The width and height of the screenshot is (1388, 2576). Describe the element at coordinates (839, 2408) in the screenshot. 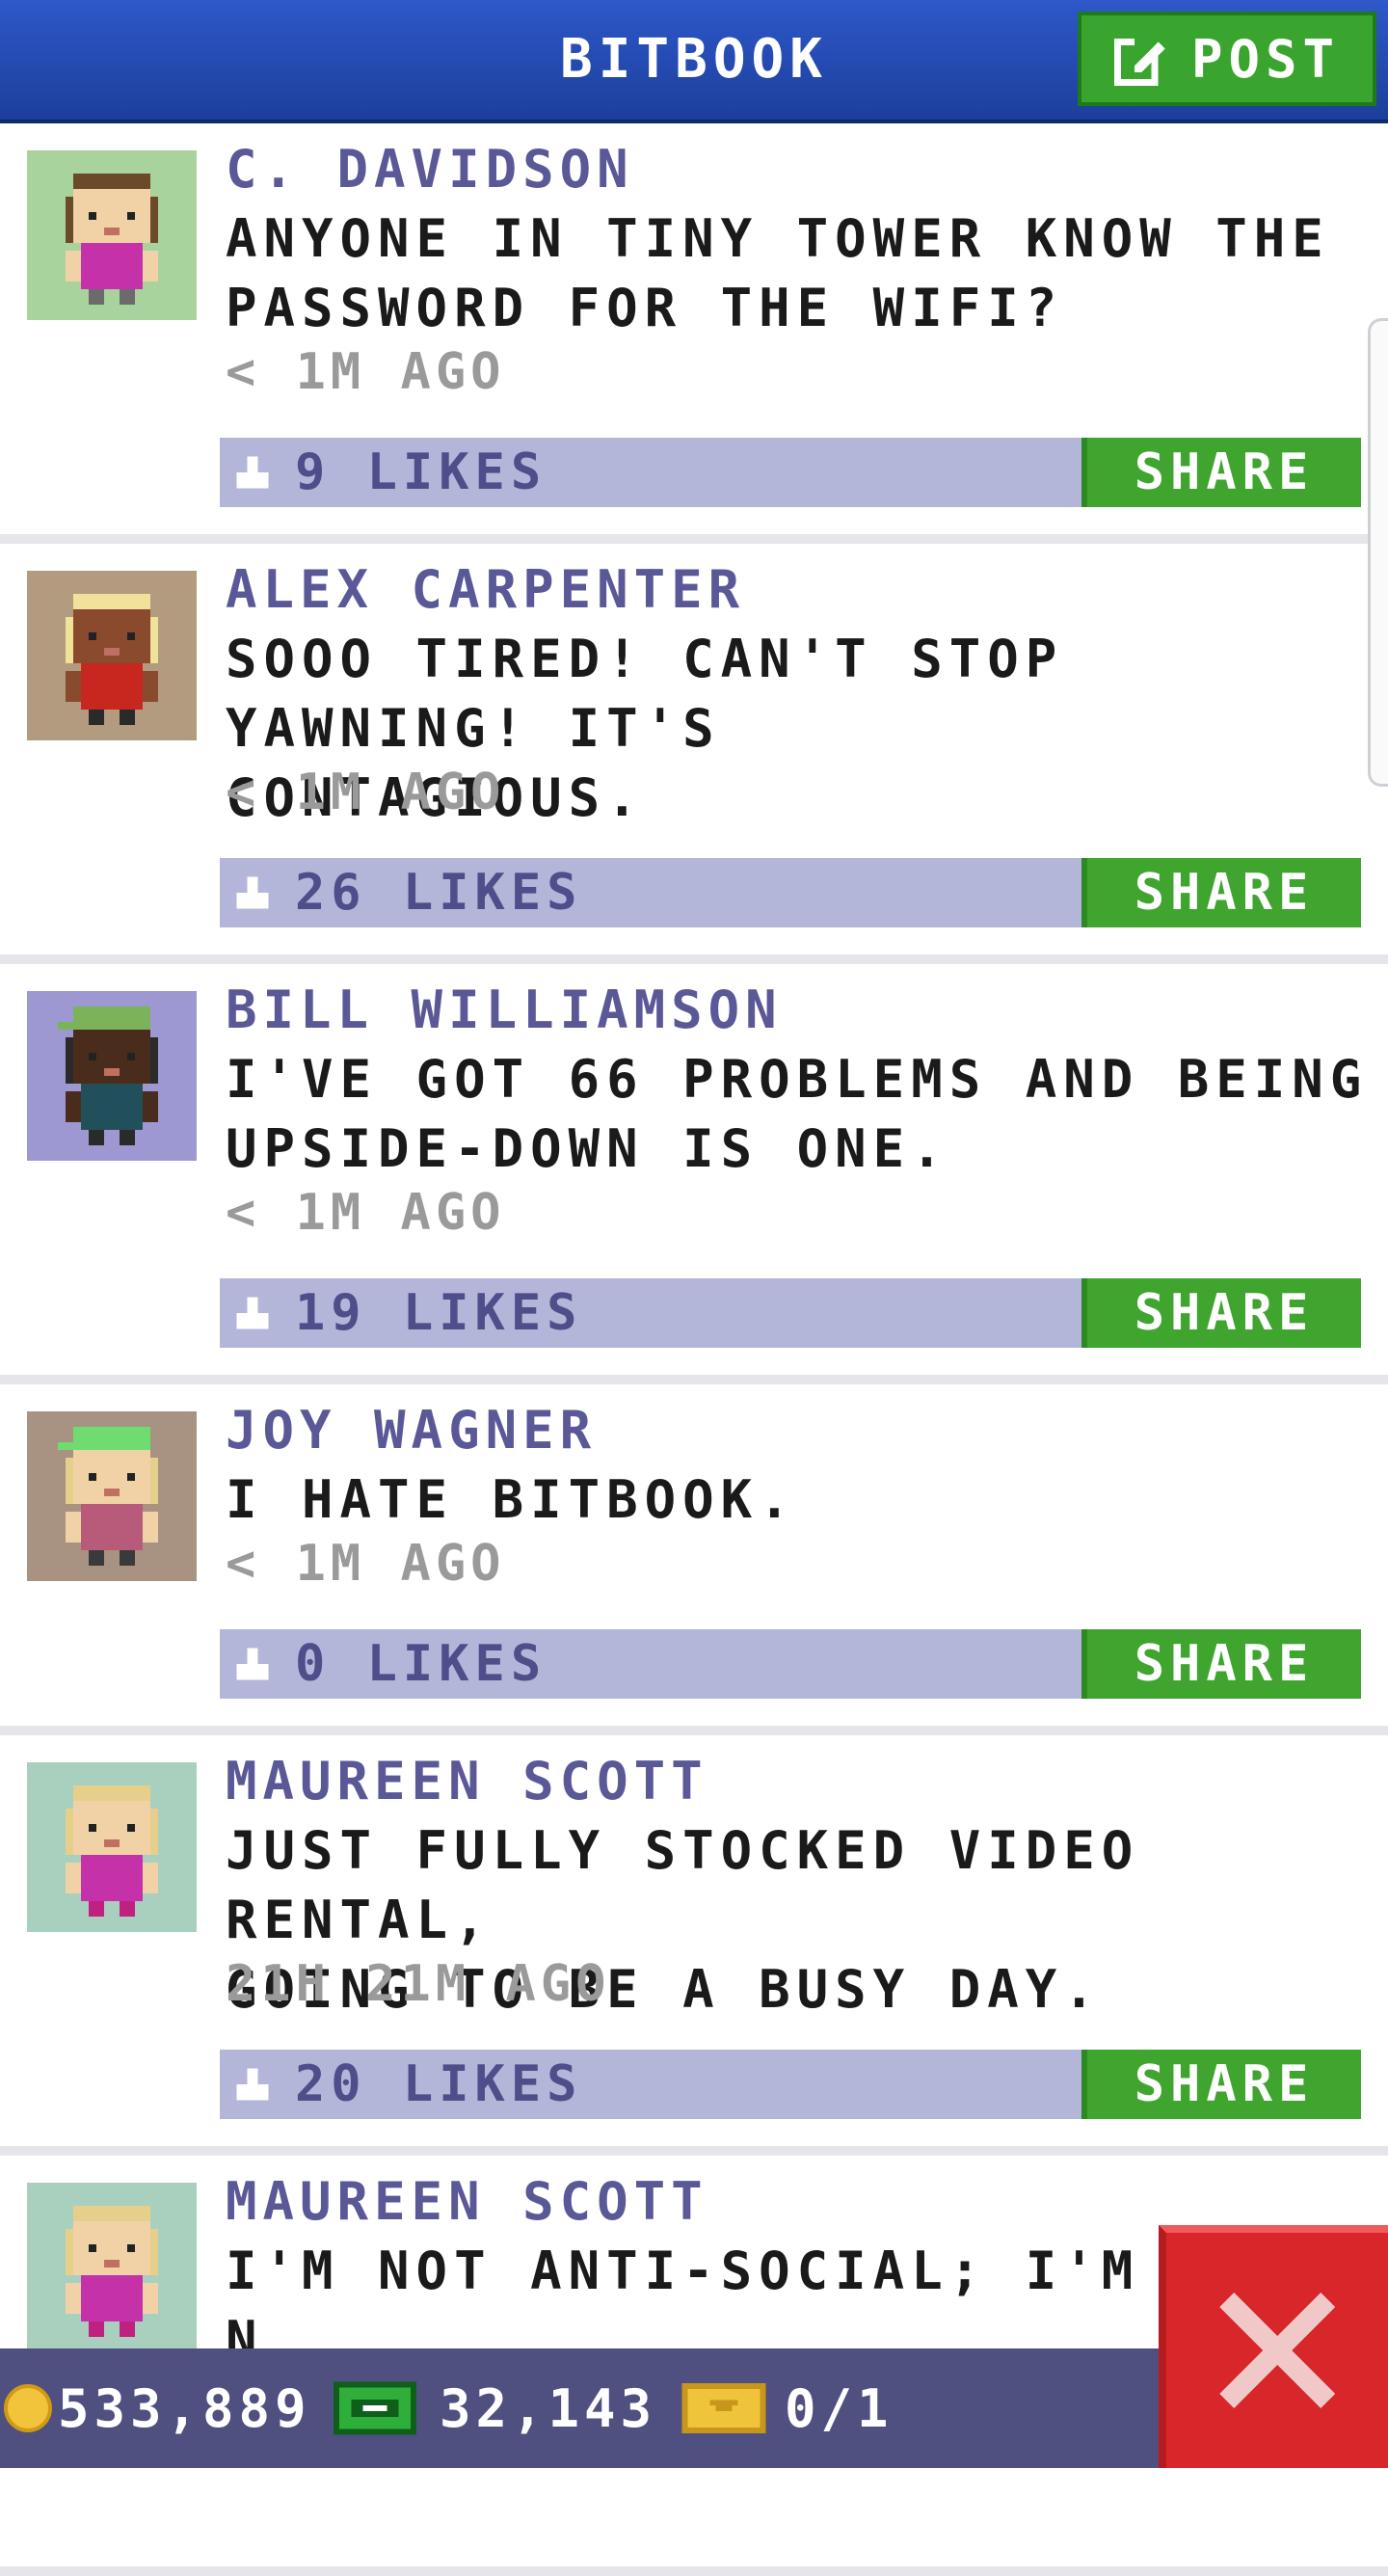

I see `tickets-value: 0/1` at that location.